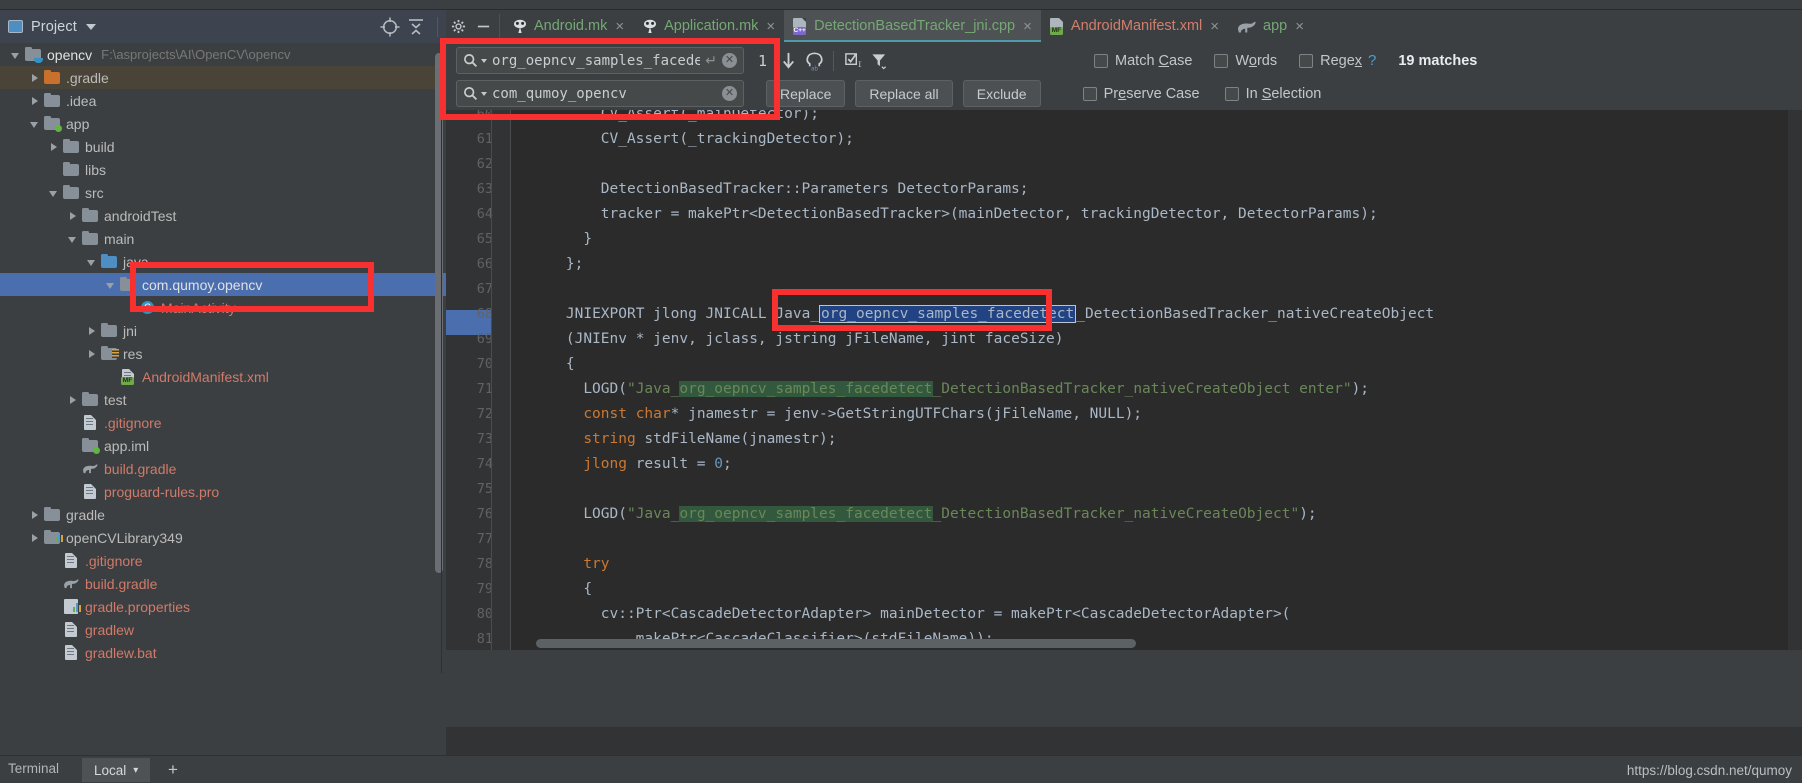 The height and width of the screenshot is (783, 1802). What do you see at coordinates (568, 26) in the screenshot?
I see `editor-tab: Android.mk ×` at bounding box center [568, 26].